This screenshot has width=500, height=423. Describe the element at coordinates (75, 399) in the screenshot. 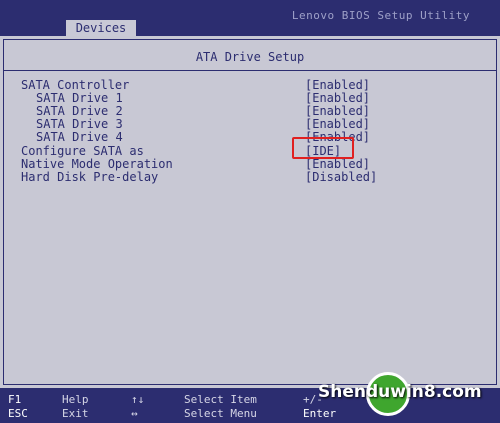

I see `help-label: Help` at that location.